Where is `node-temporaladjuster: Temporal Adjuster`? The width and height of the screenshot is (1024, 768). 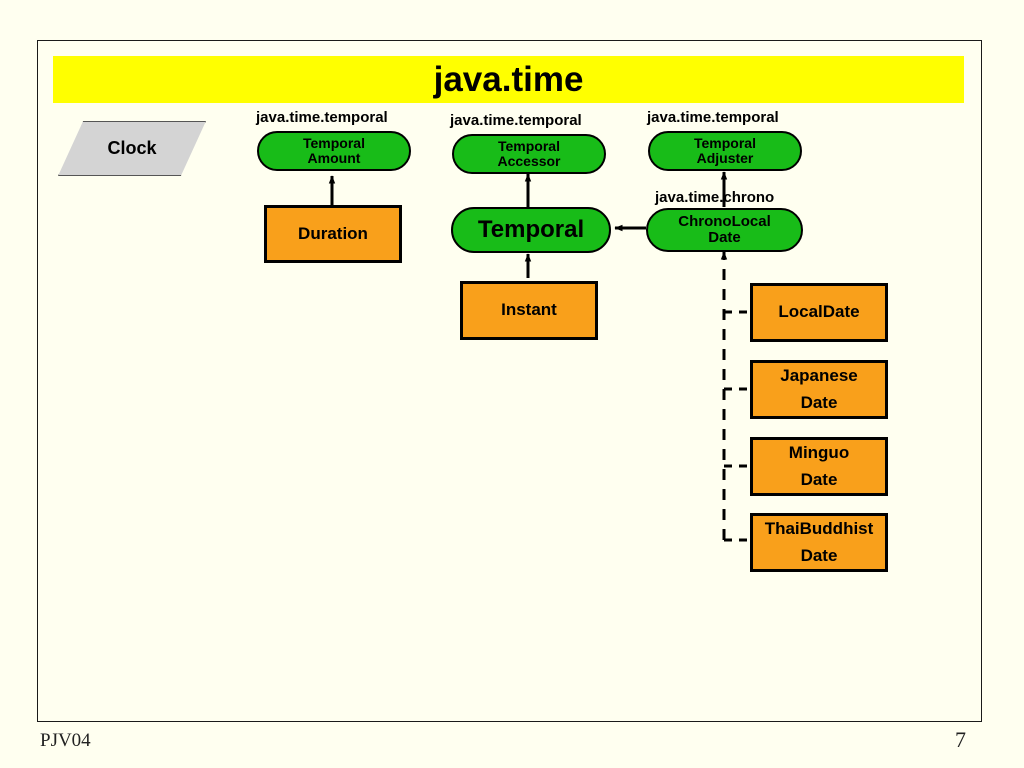
node-temporaladjuster: Temporal Adjuster is located at coordinates (725, 151).